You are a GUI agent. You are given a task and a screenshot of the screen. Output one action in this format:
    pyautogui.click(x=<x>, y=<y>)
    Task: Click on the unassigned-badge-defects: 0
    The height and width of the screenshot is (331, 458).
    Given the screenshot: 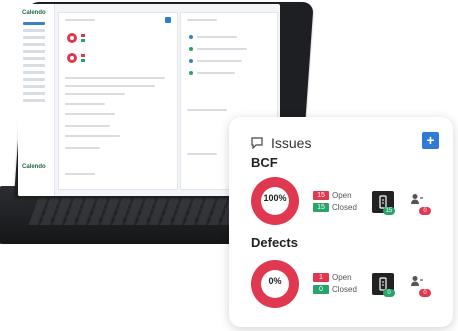 What is the action you would take?
    pyautogui.click(x=425, y=293)
    